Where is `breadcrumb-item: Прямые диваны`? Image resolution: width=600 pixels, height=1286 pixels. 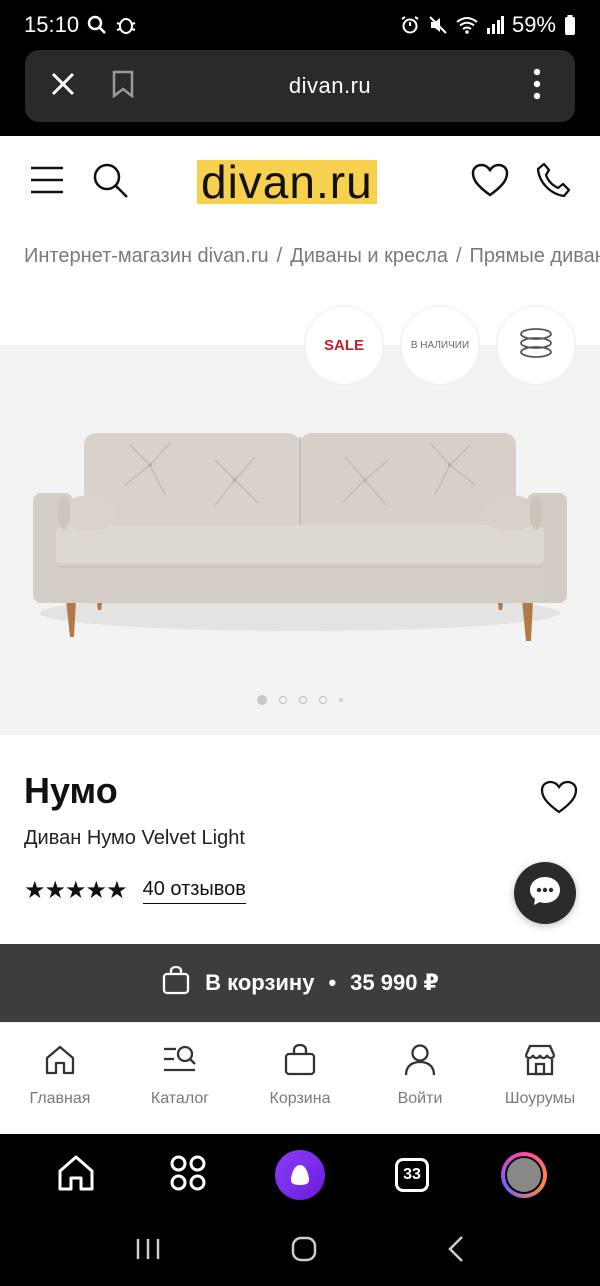 breadcrumb-item: Прямые диваны is located at coordinates (535, 256).